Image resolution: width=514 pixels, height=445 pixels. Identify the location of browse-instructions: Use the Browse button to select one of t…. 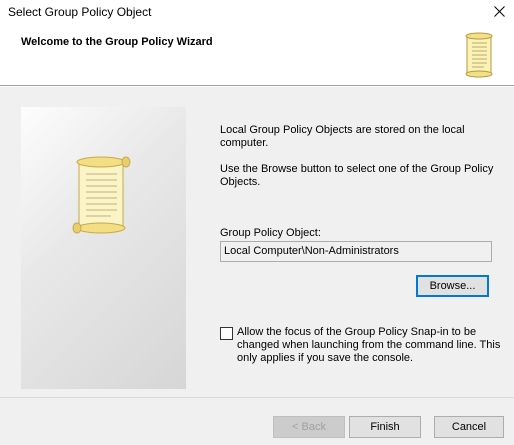
(357, 175).